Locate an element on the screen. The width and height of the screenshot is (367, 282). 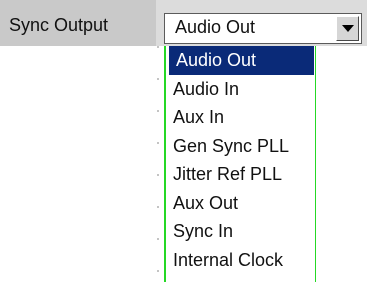
triangle-down-icon is located at coordinates (348, 28).